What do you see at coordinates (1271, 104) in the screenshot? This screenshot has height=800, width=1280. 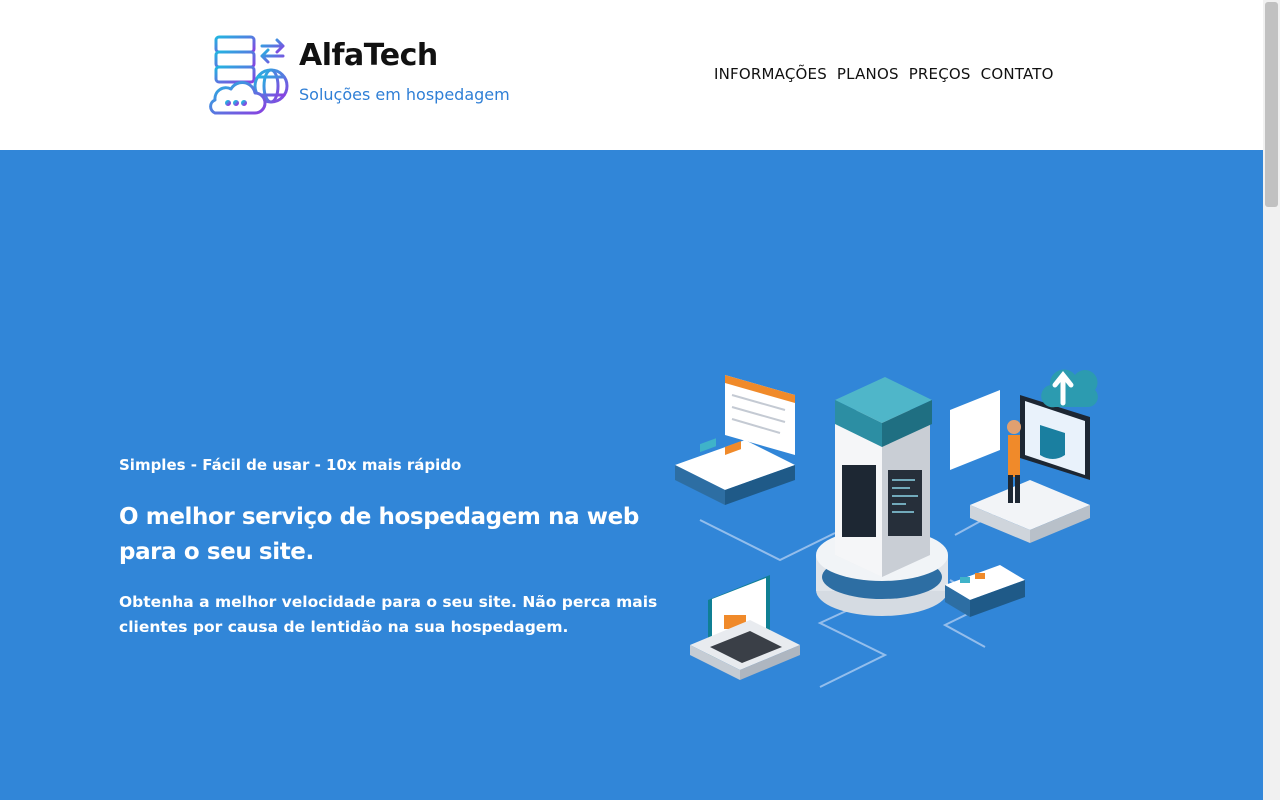 I see `scrollbar-thumb` at bounding box center [1271, 104].